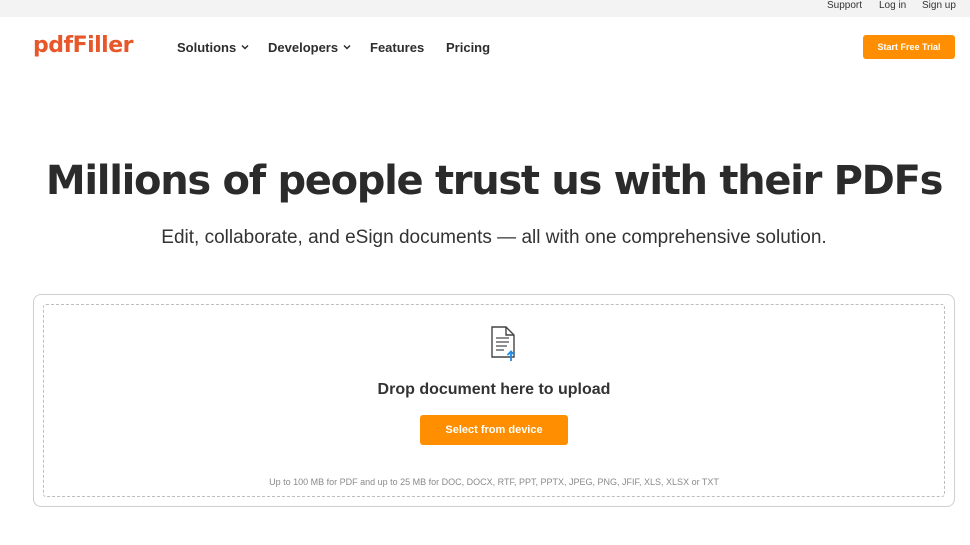  Describe the element at coordinates (503, 343) in the screenshot. I see `document-upload-icon` at that location.